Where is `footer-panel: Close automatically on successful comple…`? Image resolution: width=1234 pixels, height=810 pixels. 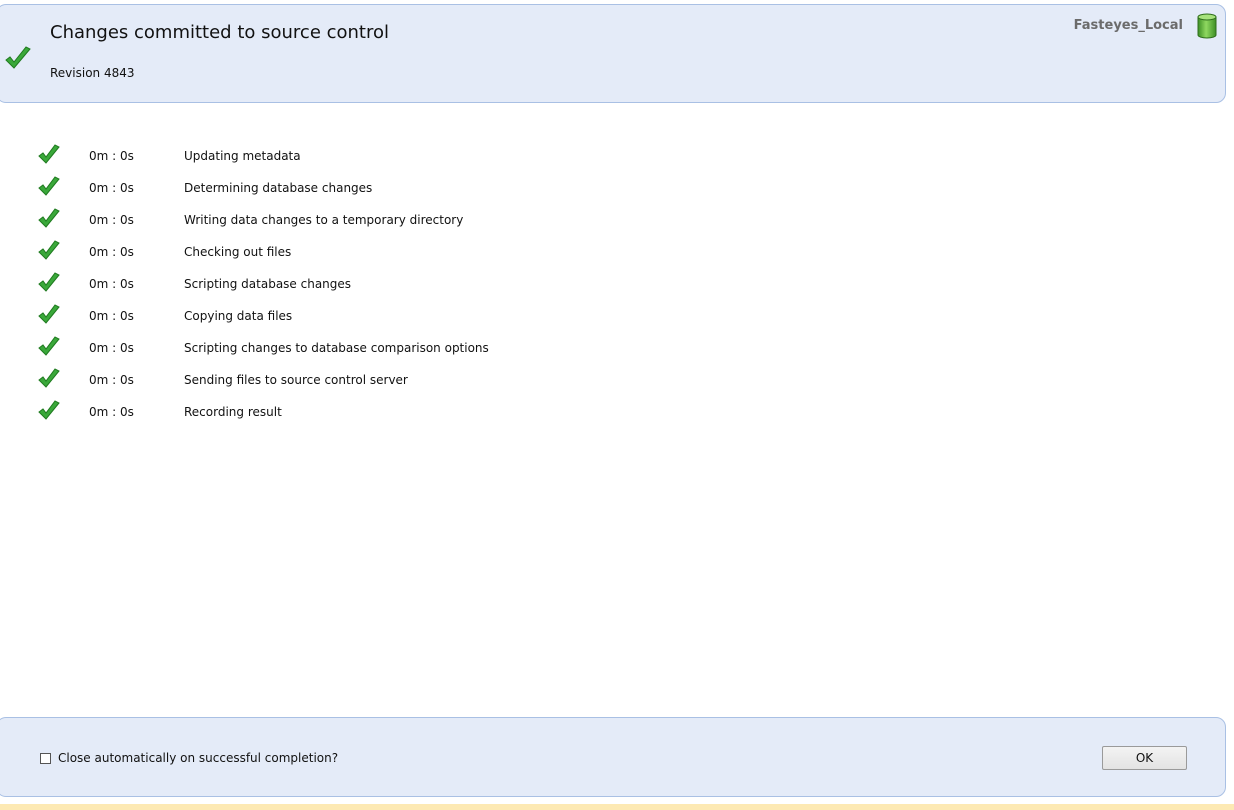
footer-panel: Close automatically on successful comple… is located at coordinates (613, 757).